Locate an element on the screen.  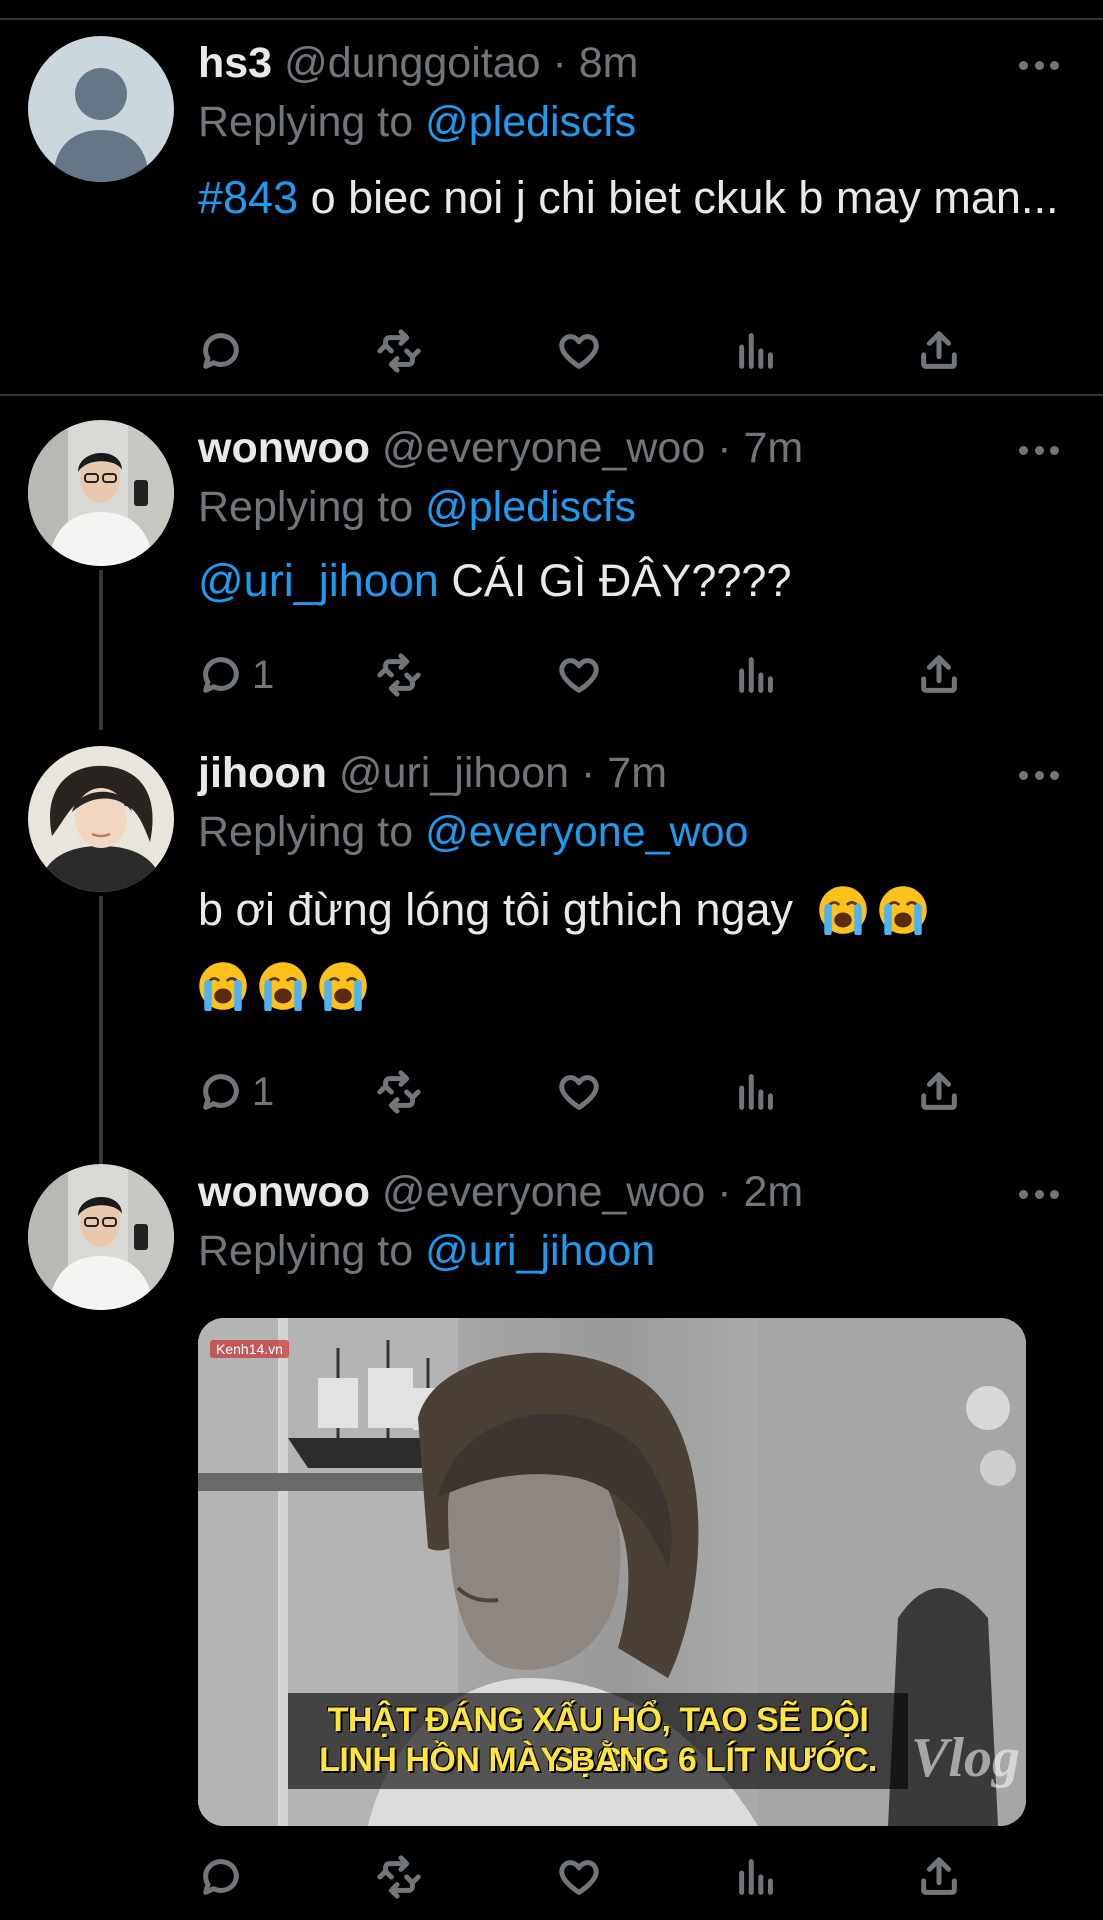
replying-to: Replying to @uri_jihoon is located at coordinates (630, 1251).